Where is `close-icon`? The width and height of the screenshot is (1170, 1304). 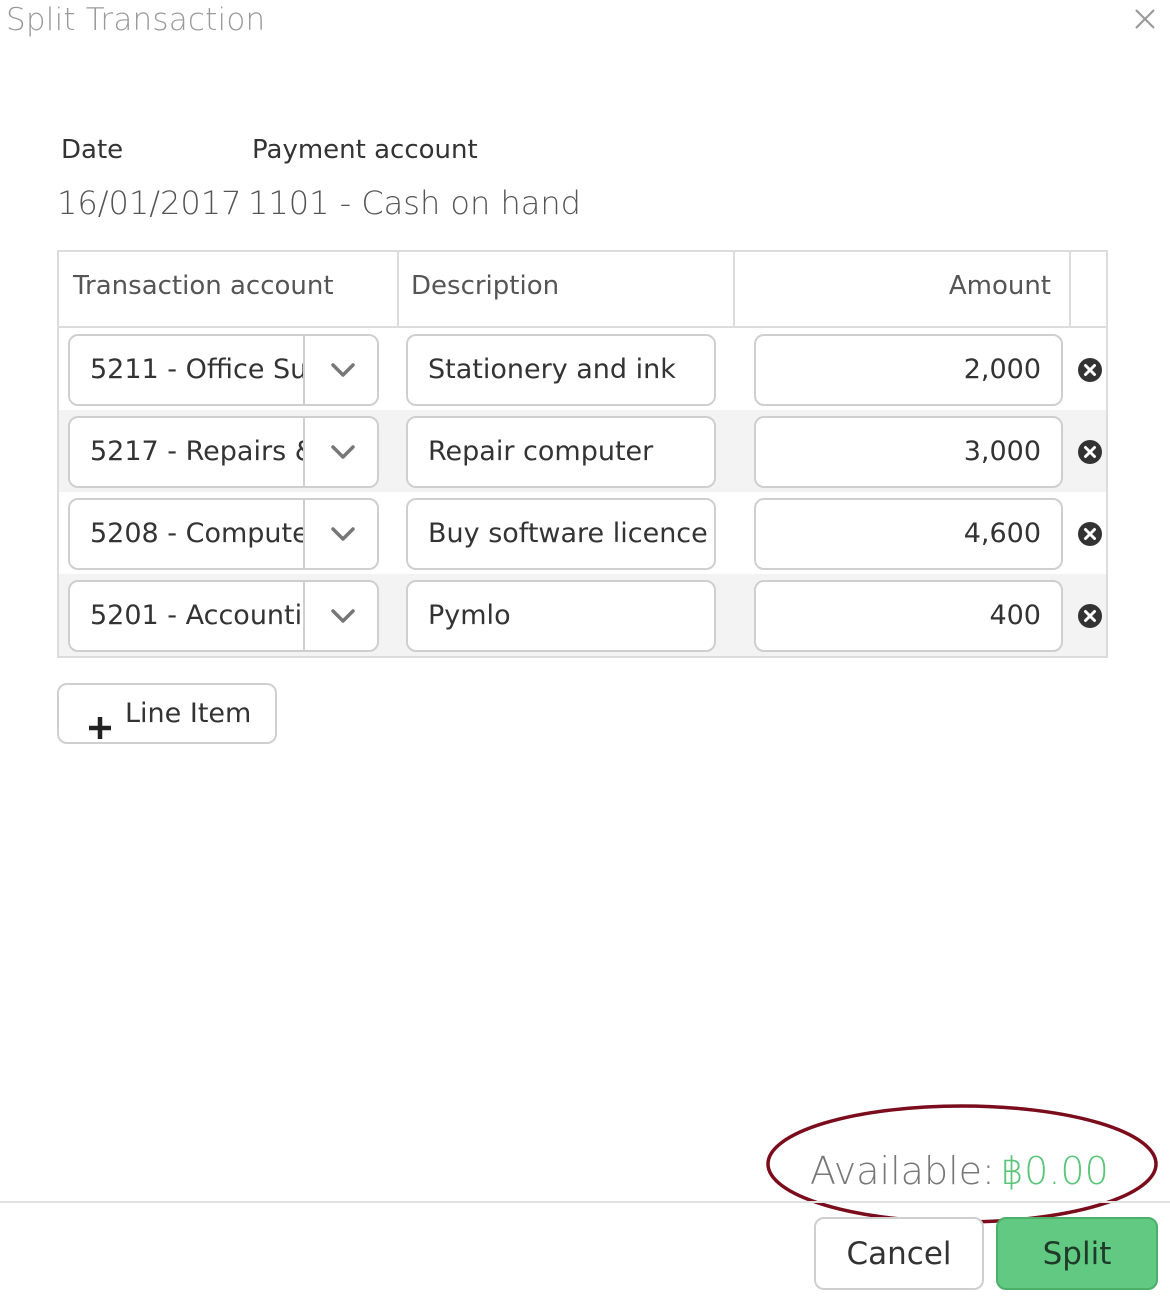 close-icon is located at coordinates (1145, 19).